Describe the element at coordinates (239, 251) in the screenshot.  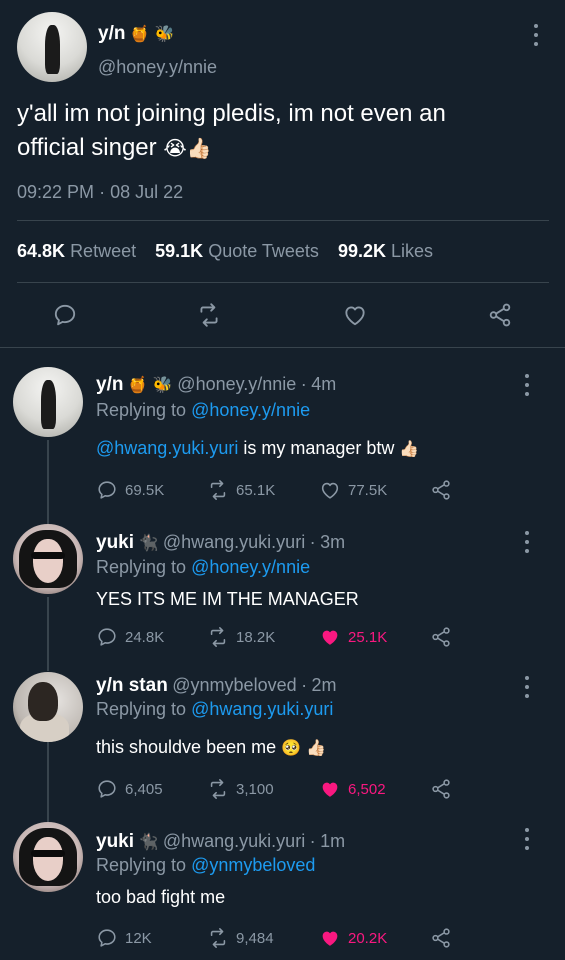
I see `quote-stat: 59.1K Quote Tweets` at that location.